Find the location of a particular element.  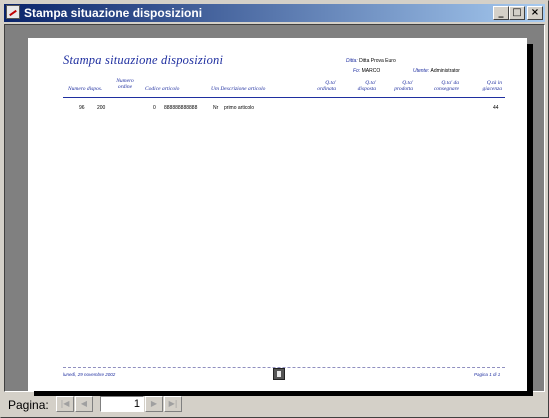

meta-ditta-value: Ditta Prova Euro is located at coordinates (377, 61).